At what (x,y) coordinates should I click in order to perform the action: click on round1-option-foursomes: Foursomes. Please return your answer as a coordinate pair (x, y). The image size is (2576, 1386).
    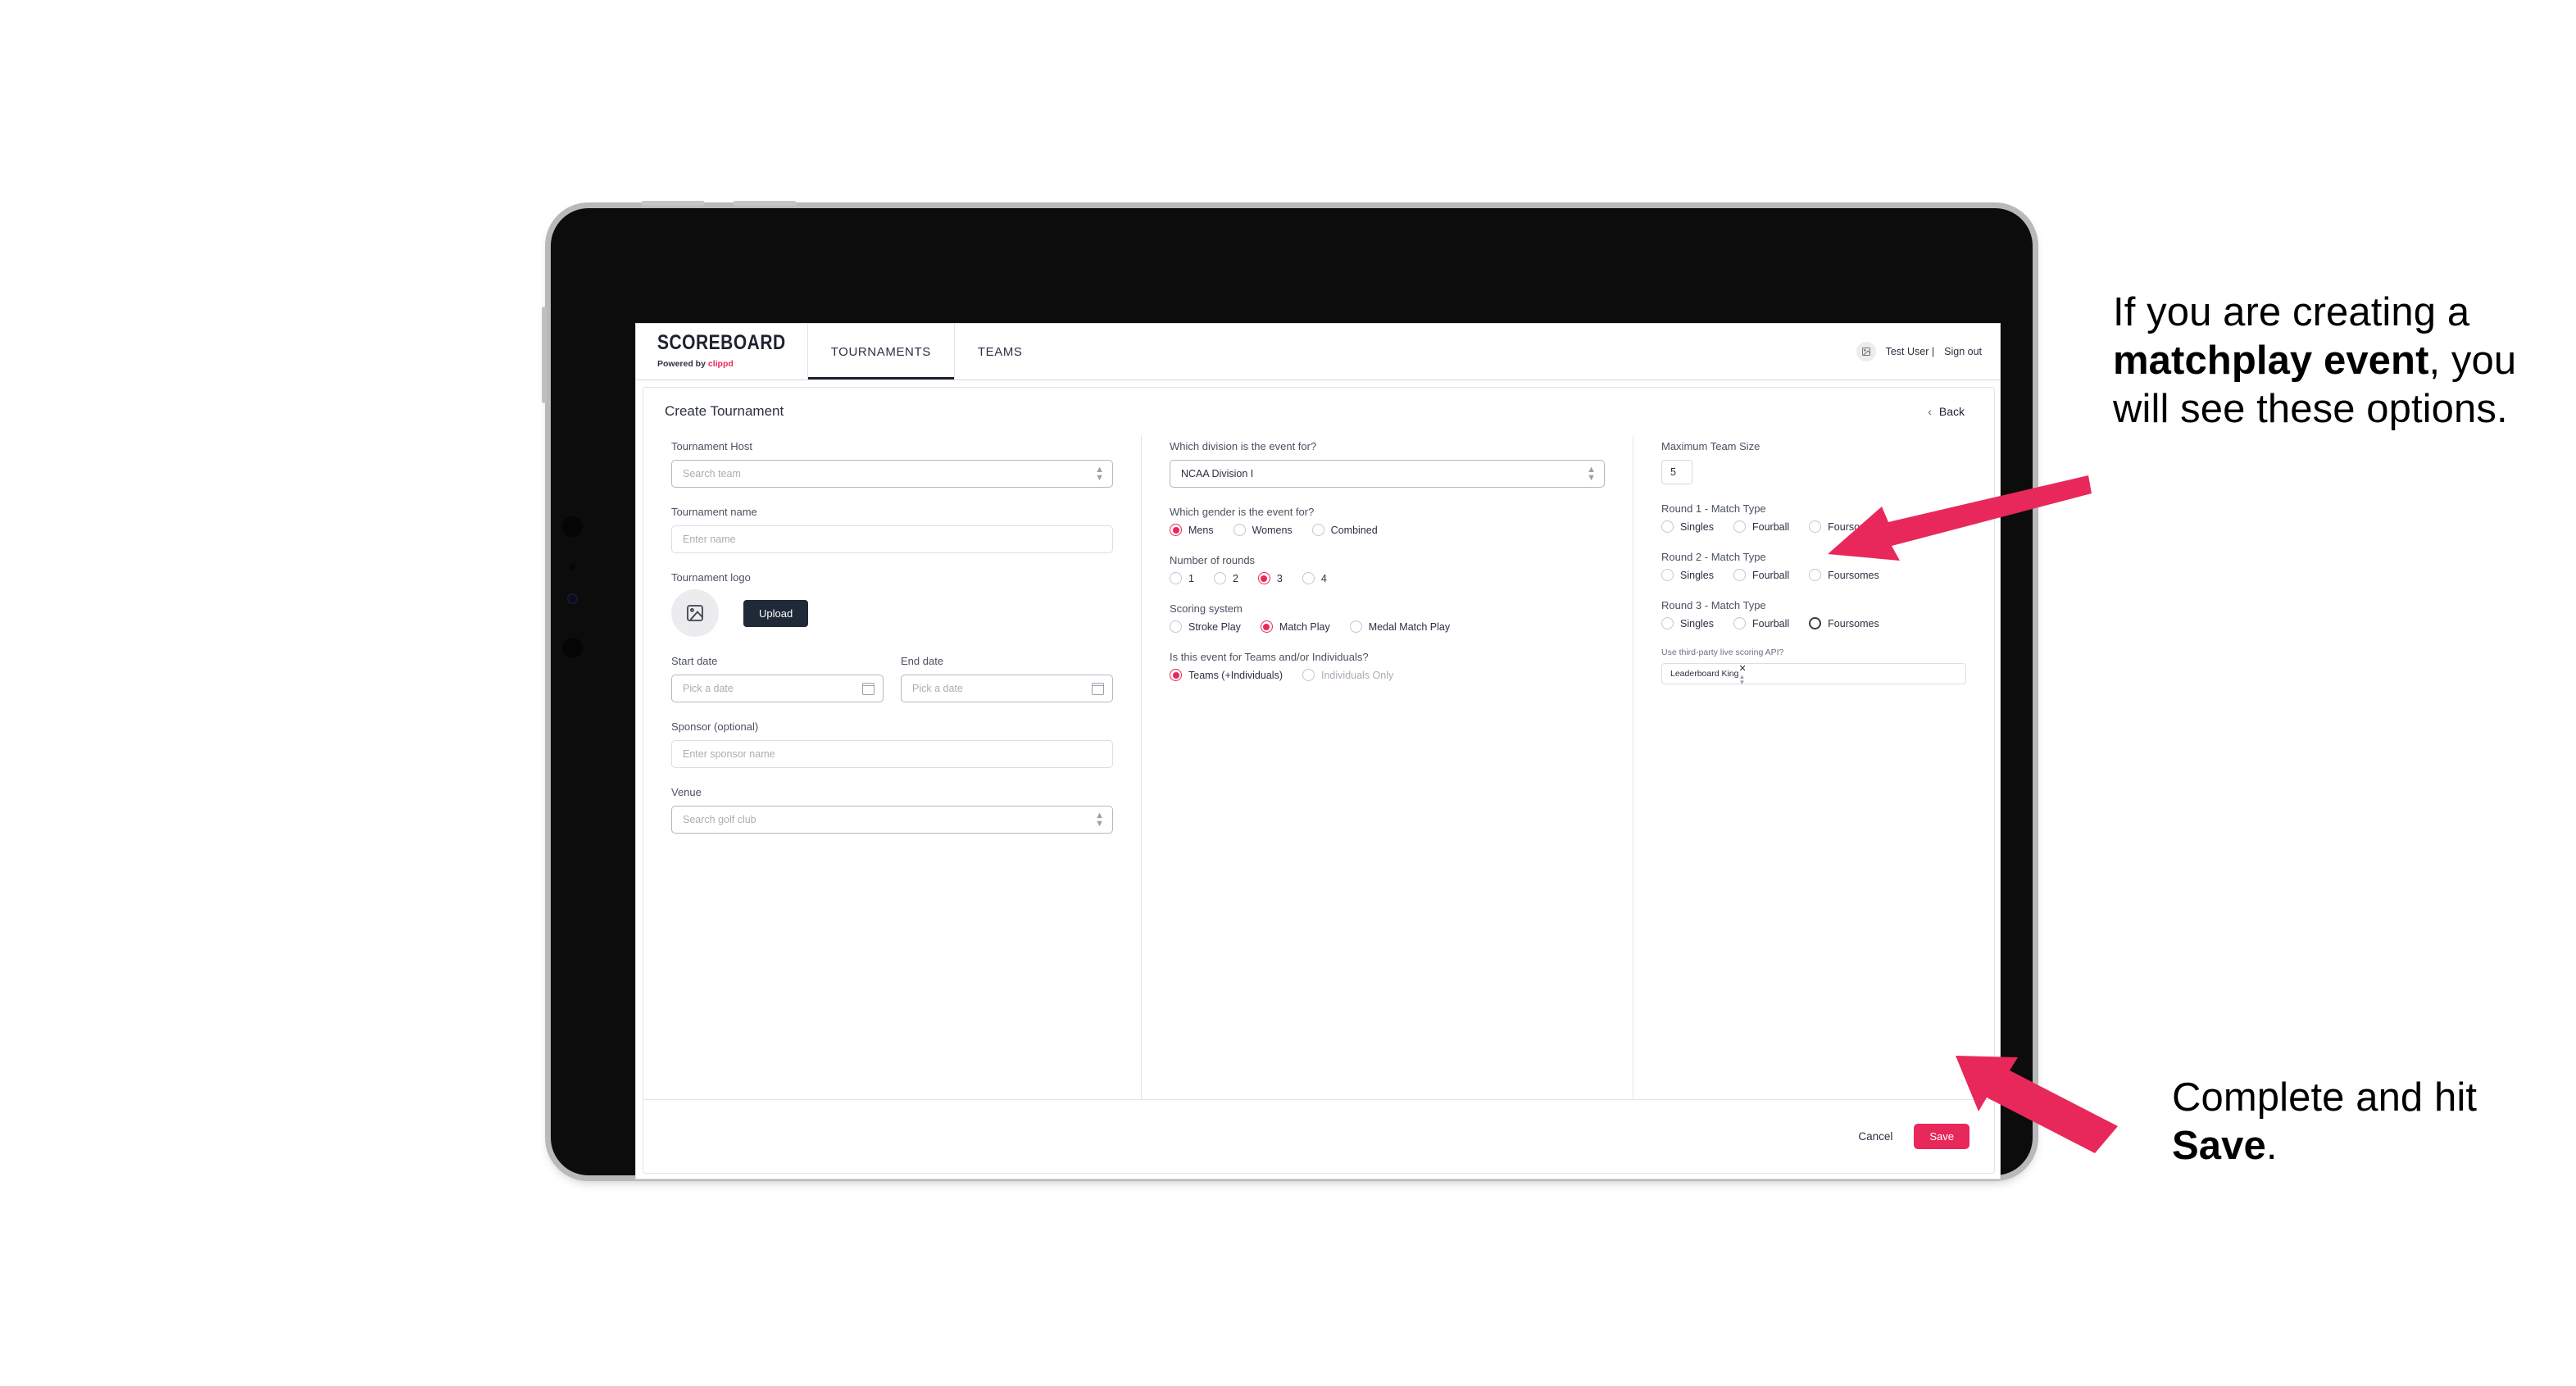
    Looking at the image, I should click on (1844, 526).